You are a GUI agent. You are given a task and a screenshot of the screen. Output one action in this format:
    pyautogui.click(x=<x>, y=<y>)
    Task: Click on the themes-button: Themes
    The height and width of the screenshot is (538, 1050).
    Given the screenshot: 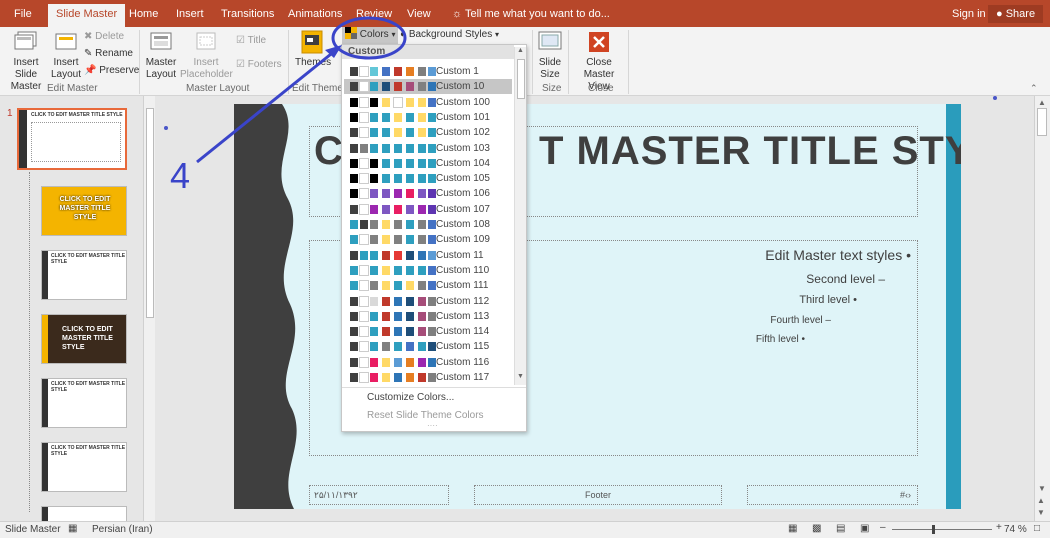 What is the action you would take?
    pyautogui.click(x=313, y=49)
    